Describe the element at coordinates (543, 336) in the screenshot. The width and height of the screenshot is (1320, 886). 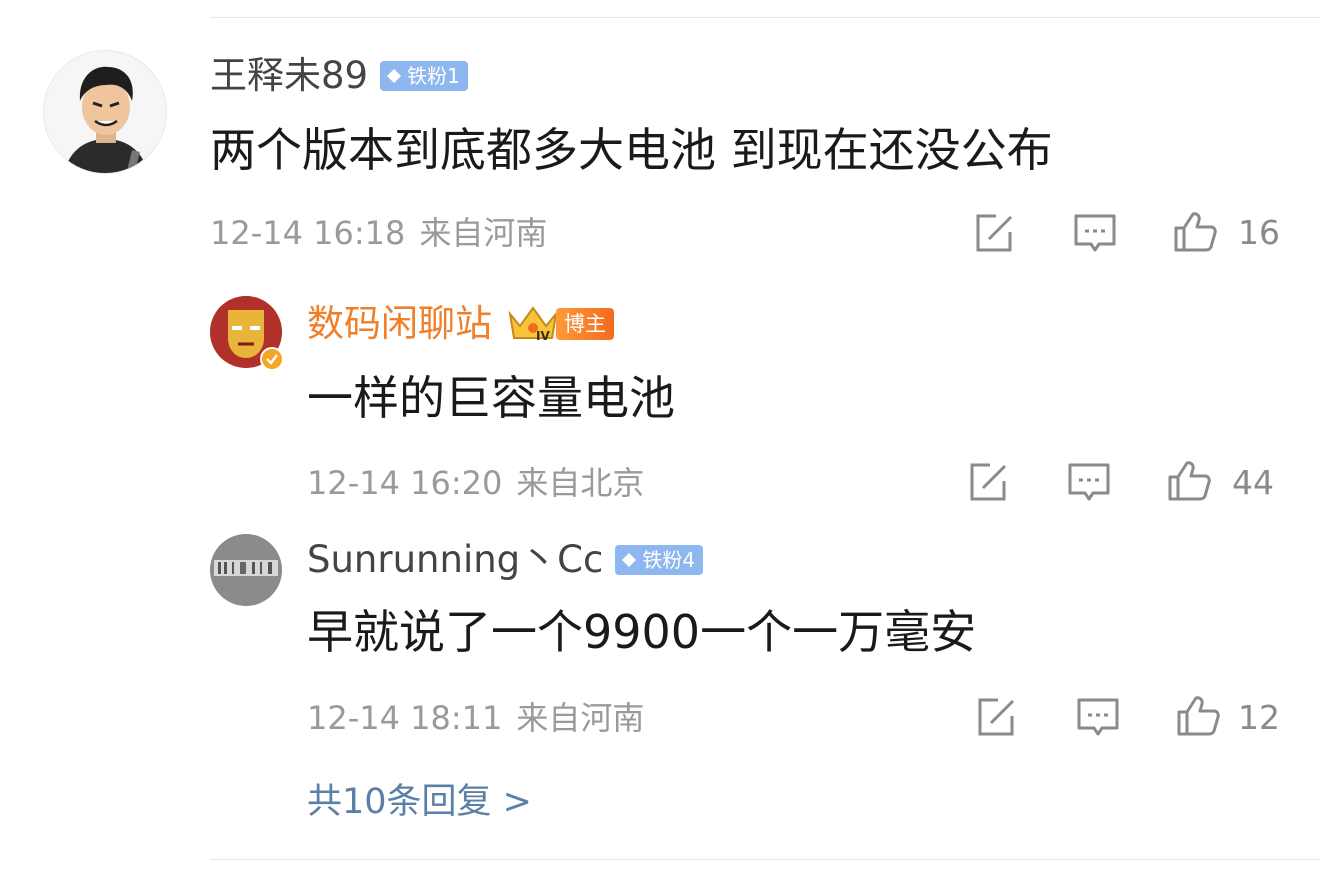
I see `crown-level-text: IV` at that location.